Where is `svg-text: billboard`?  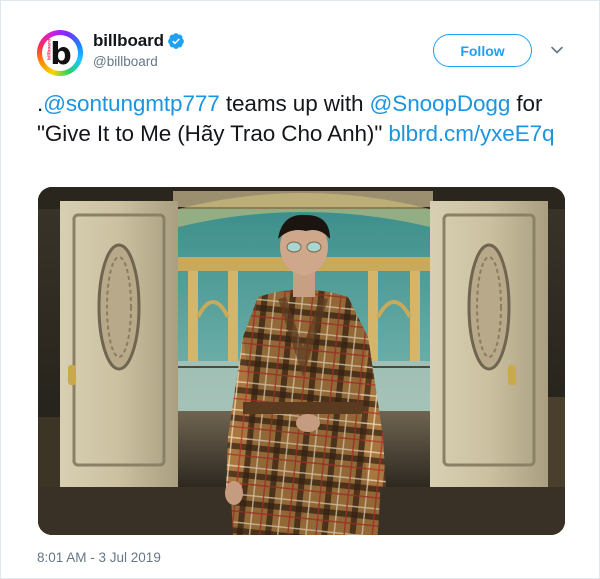 svg-text: billboard is located at coordinates (49, 49).